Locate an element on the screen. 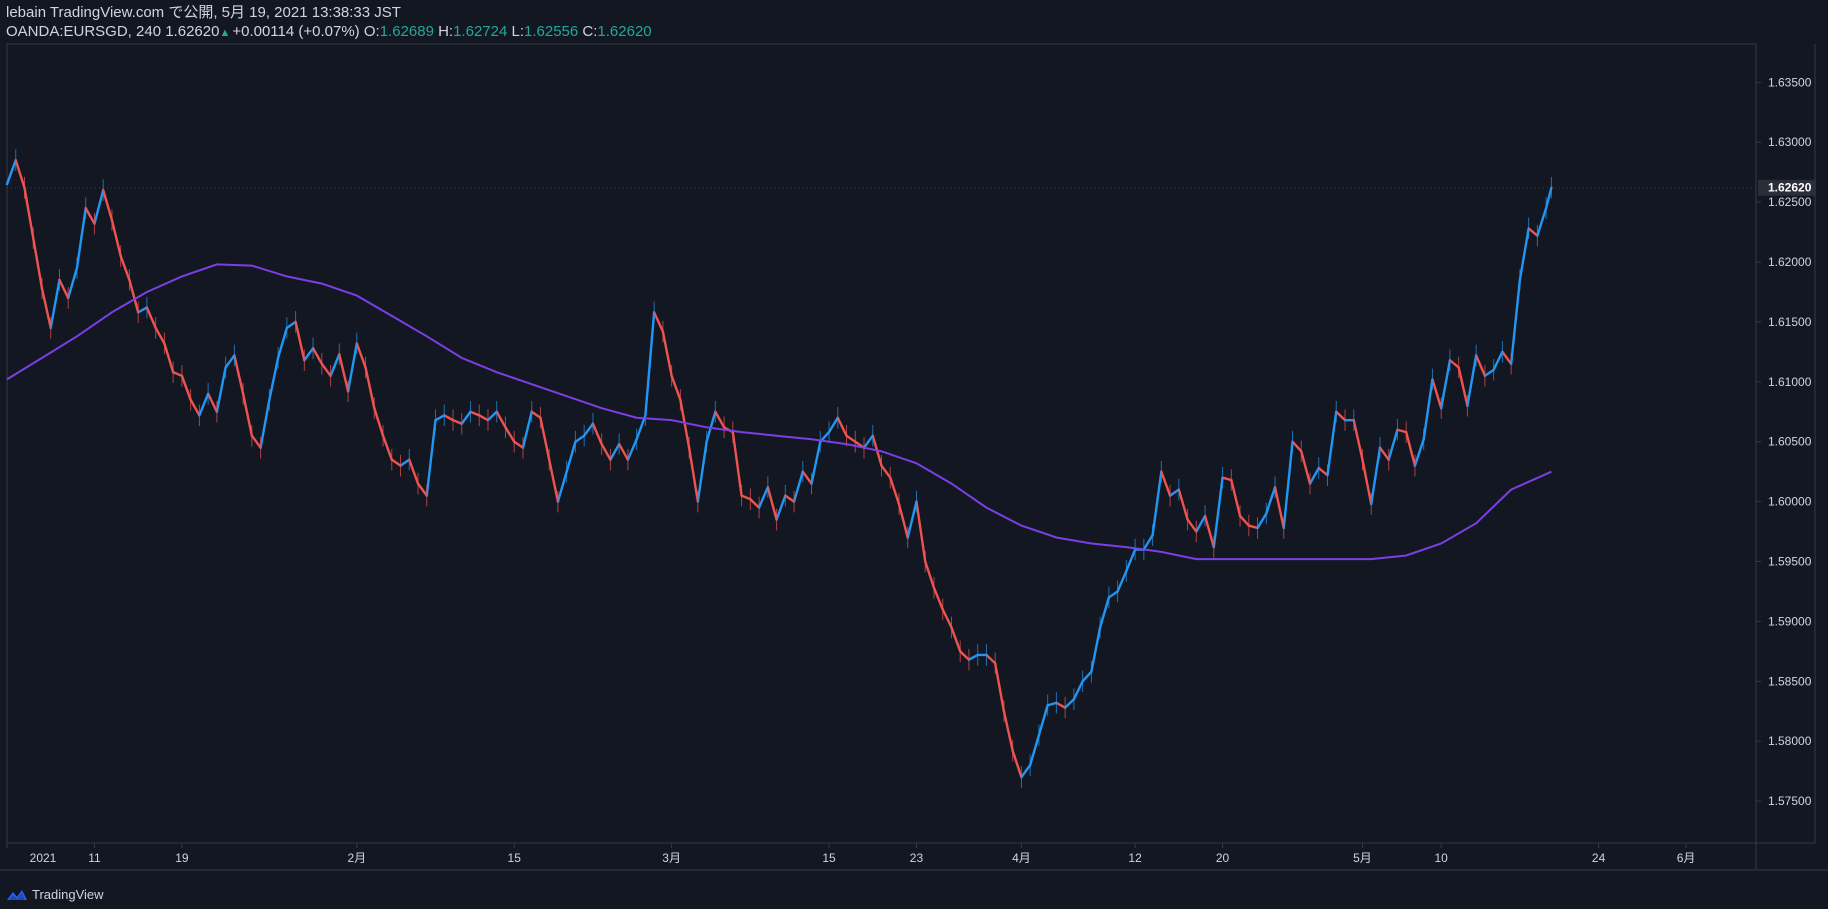 The height and width of the screenshot is (909, 1828). y-tick-label: 1.61000 is located at coordinates (1790, 382).